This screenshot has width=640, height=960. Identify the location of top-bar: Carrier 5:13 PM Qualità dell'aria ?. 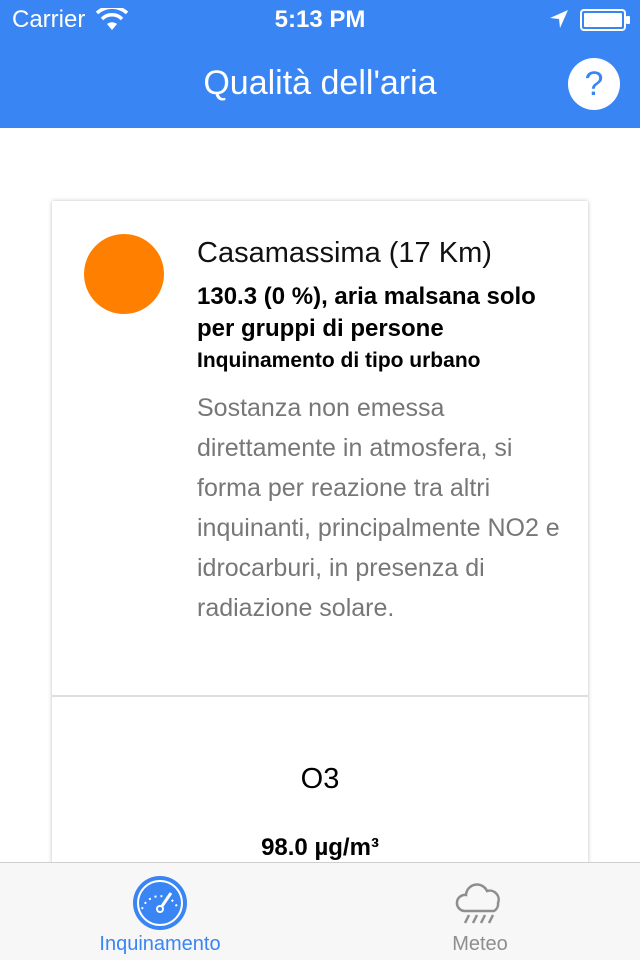
(320, 64).